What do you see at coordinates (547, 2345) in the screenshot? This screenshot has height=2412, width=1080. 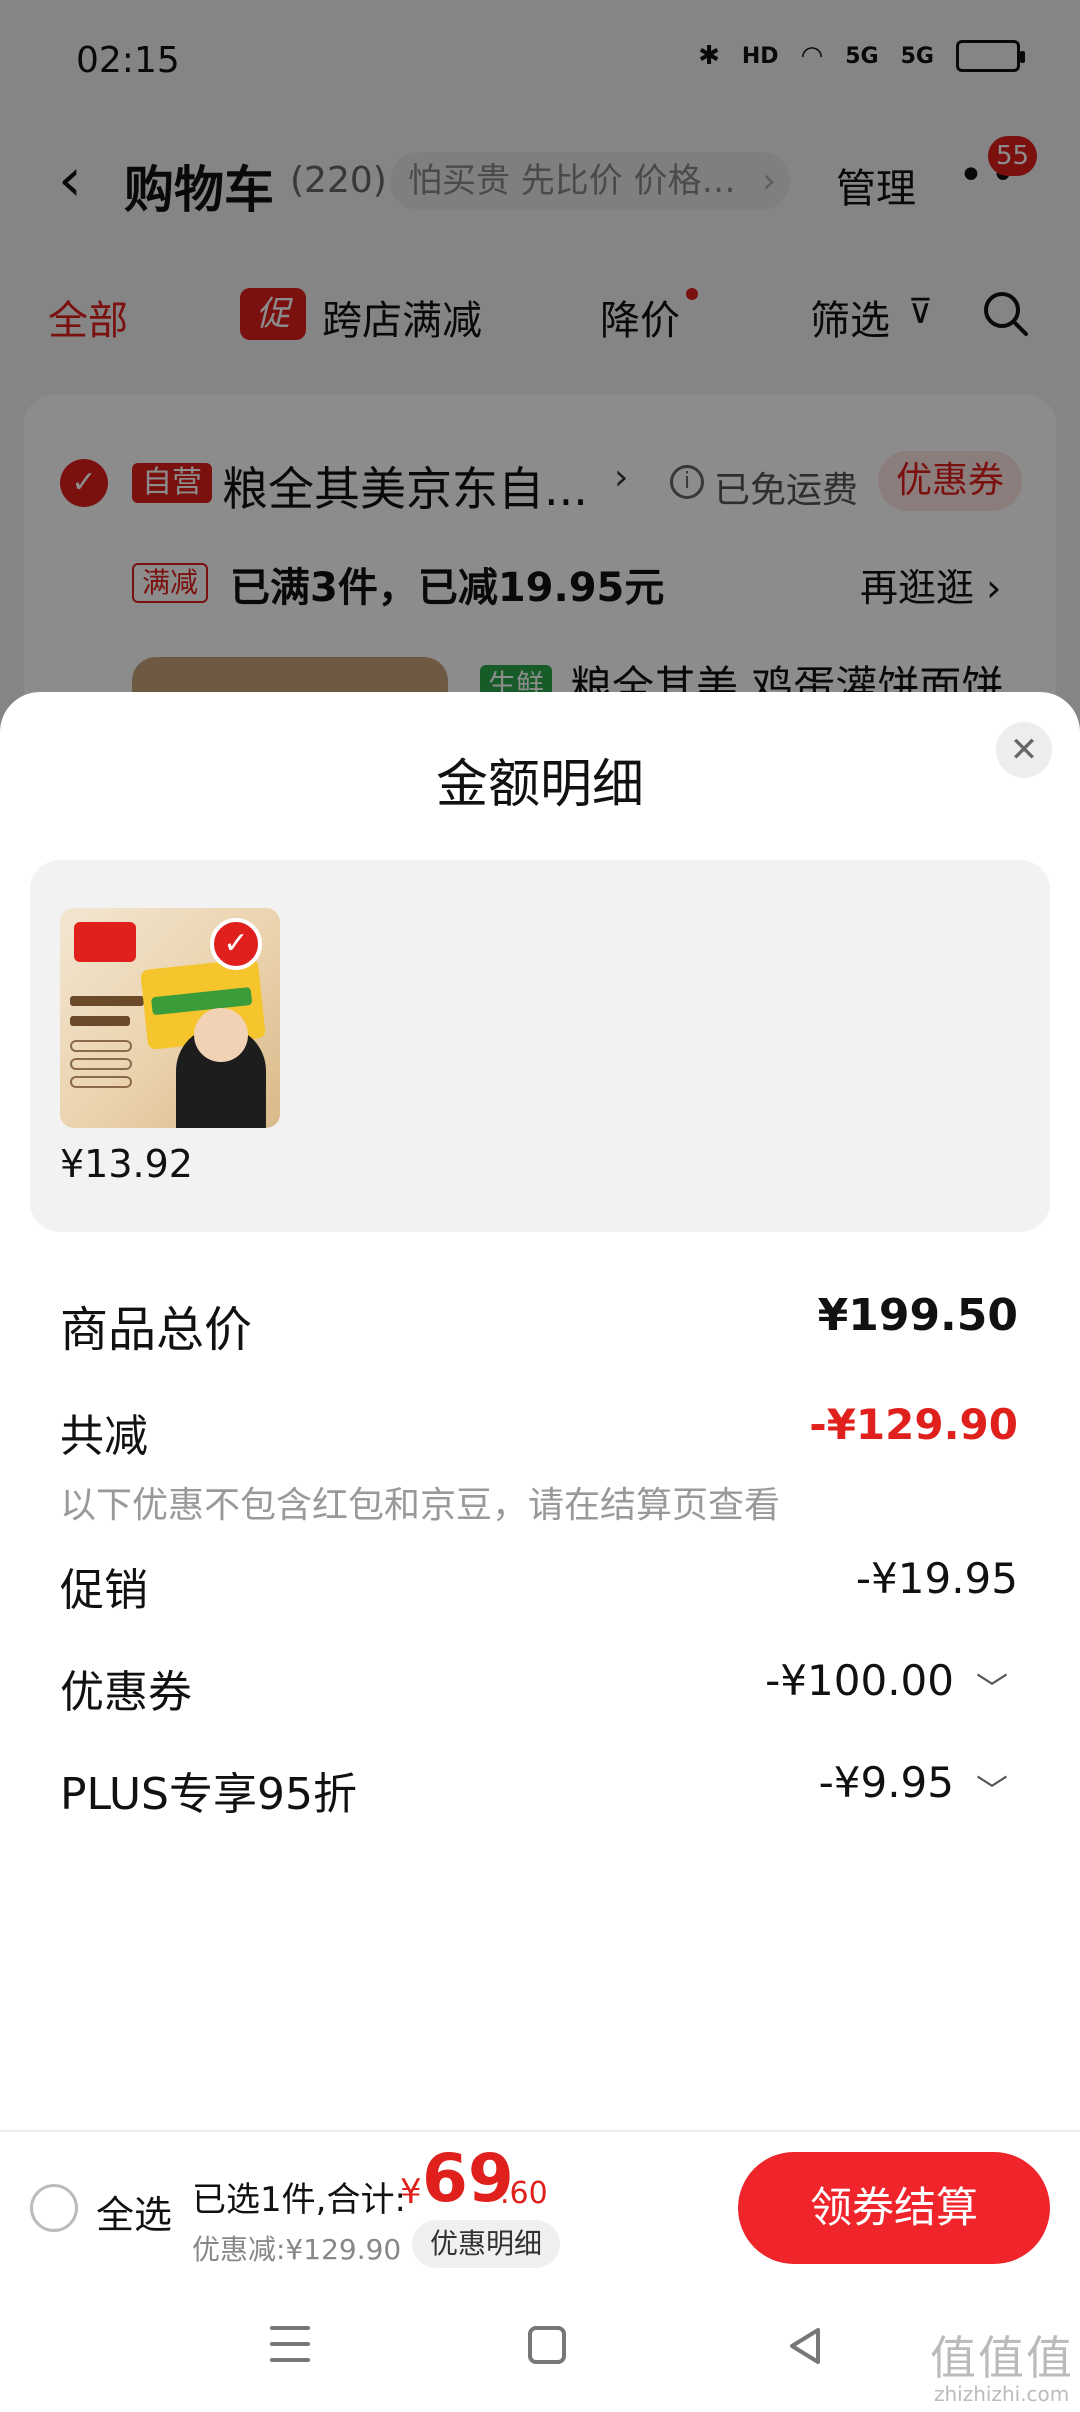 I see `home-icon` at bounding box center [547, 2345].